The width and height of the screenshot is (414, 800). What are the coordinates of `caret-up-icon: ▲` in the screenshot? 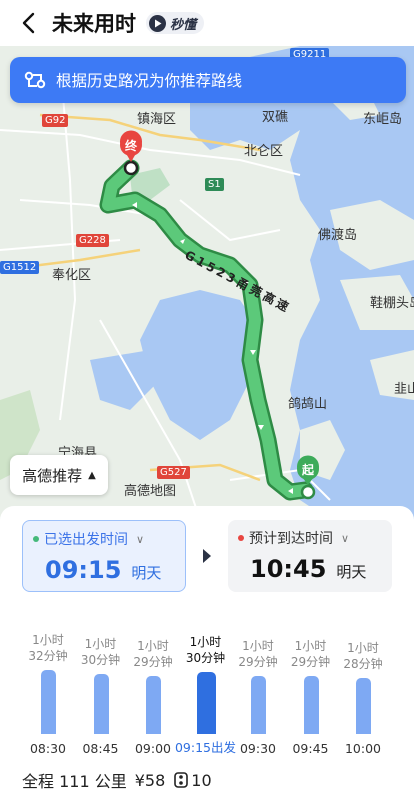 It's located at (92, 475).